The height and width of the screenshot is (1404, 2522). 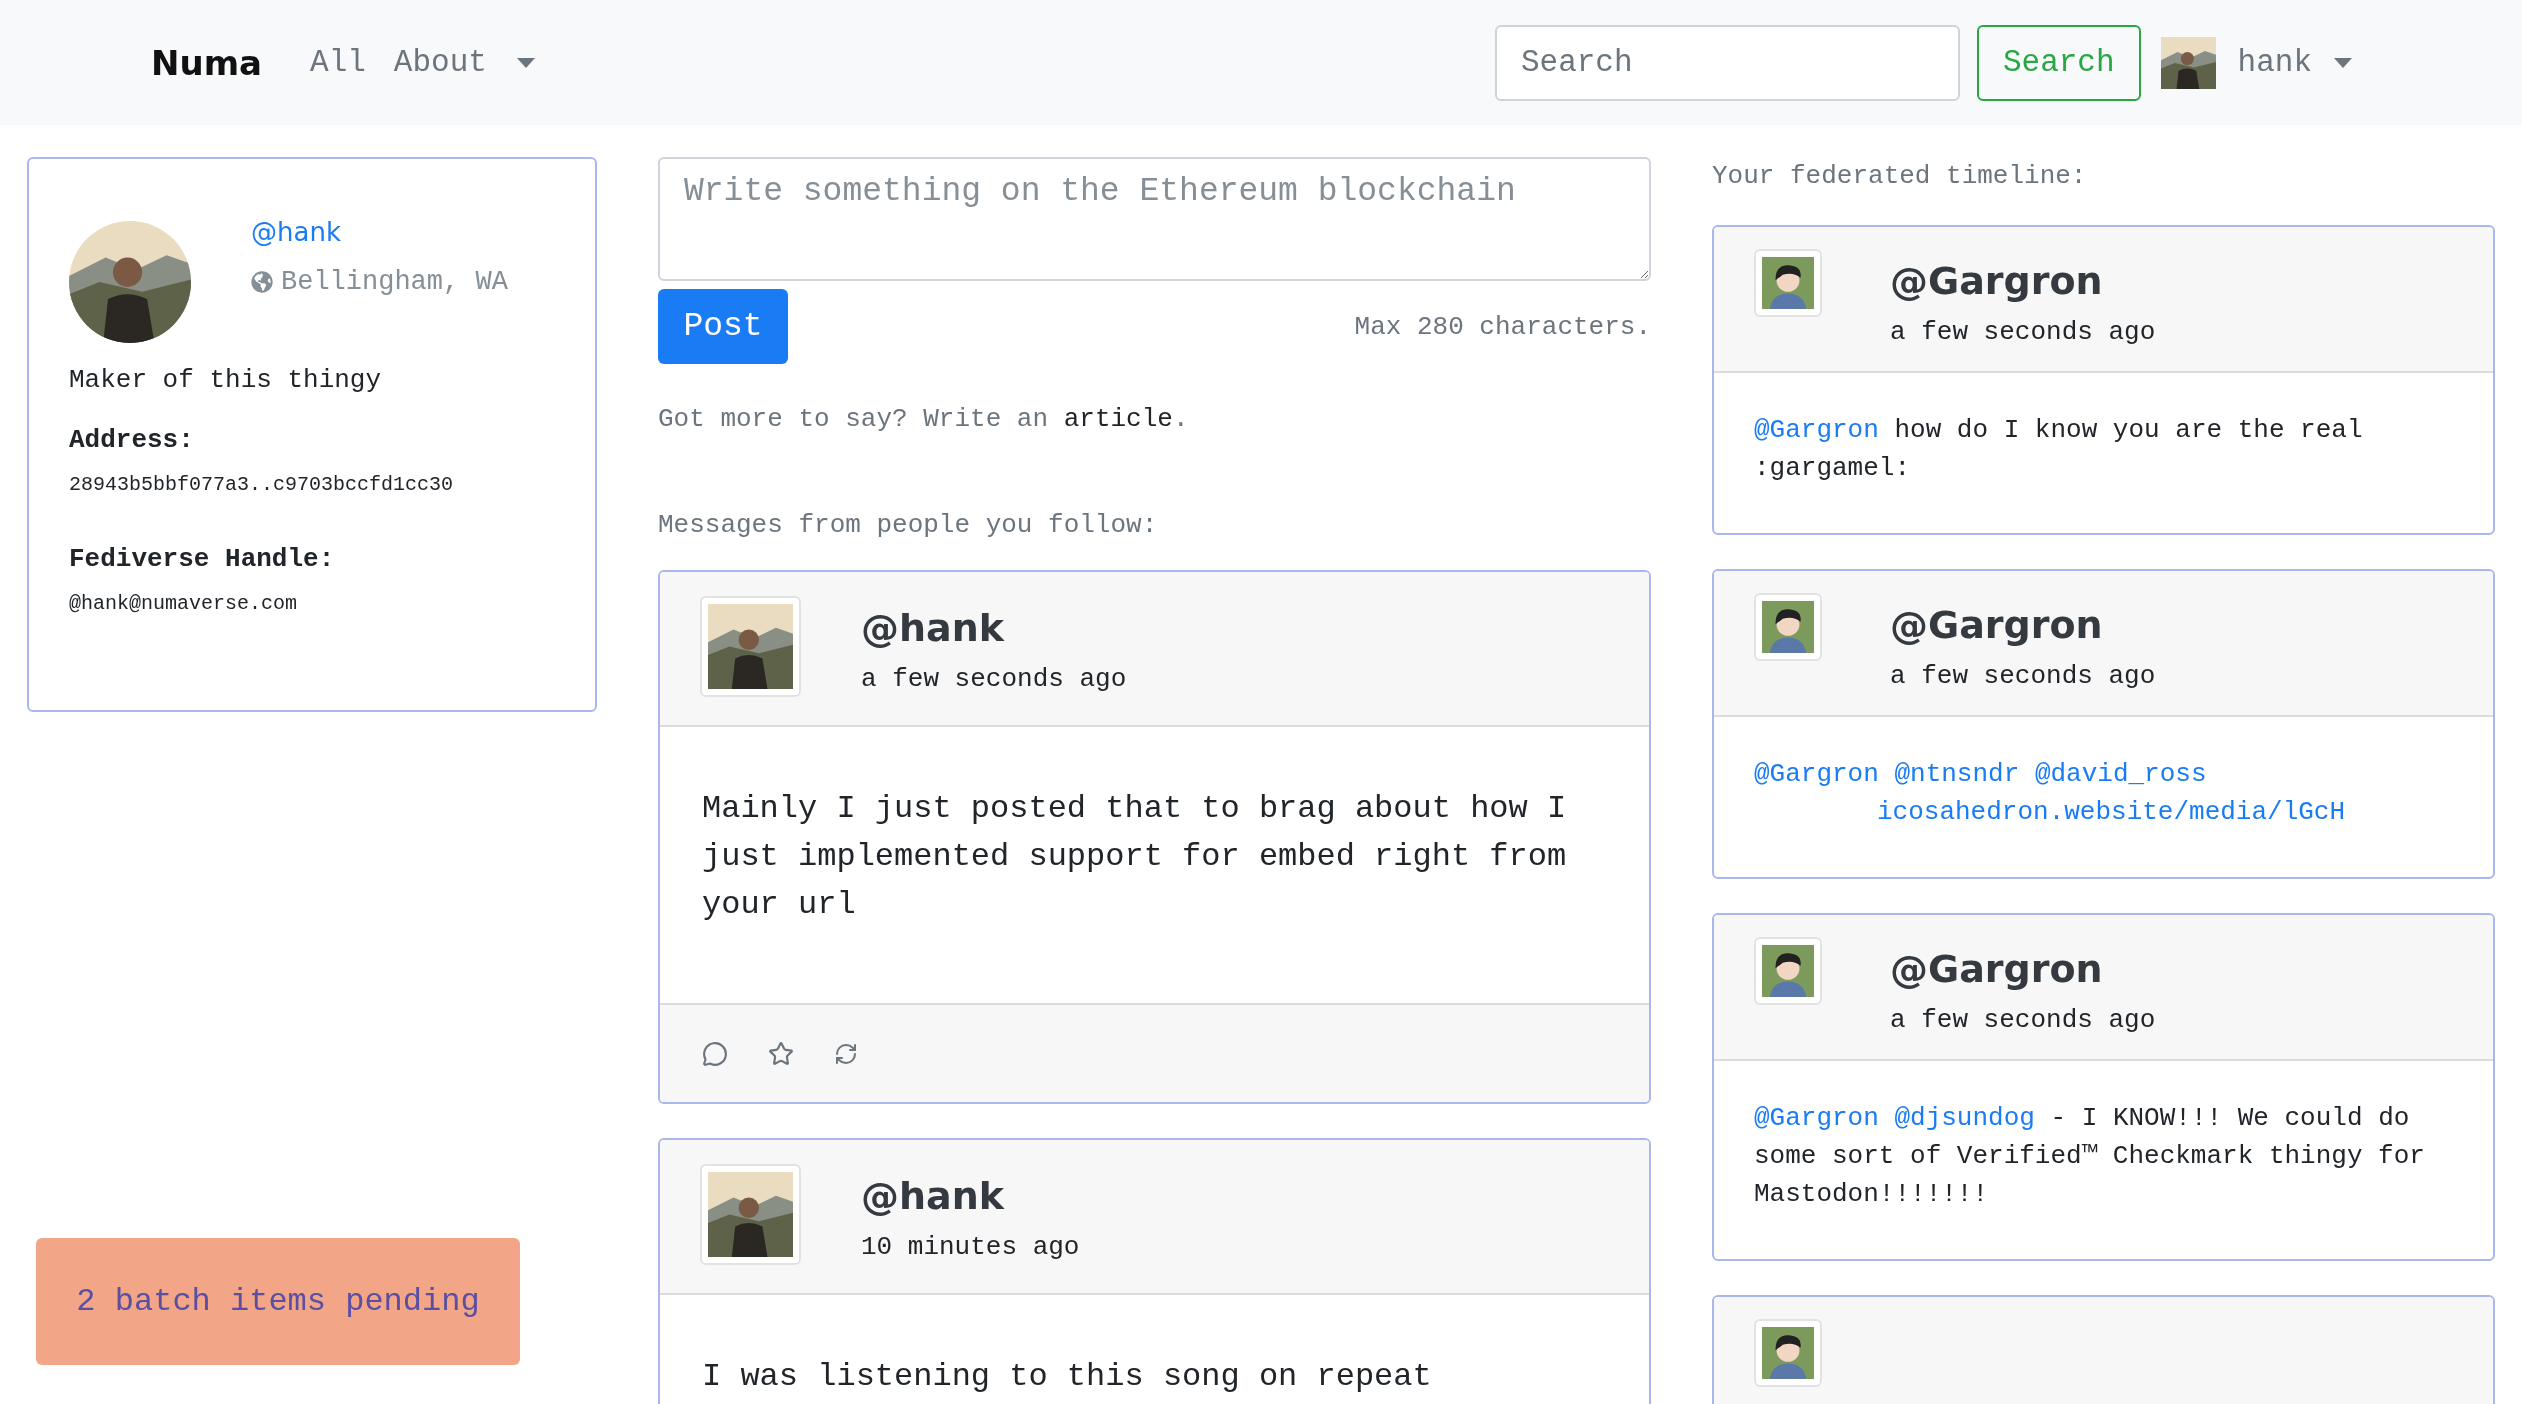 I want to click on pending-notice: 2 batch items pending, so click(x=278, y=1301).